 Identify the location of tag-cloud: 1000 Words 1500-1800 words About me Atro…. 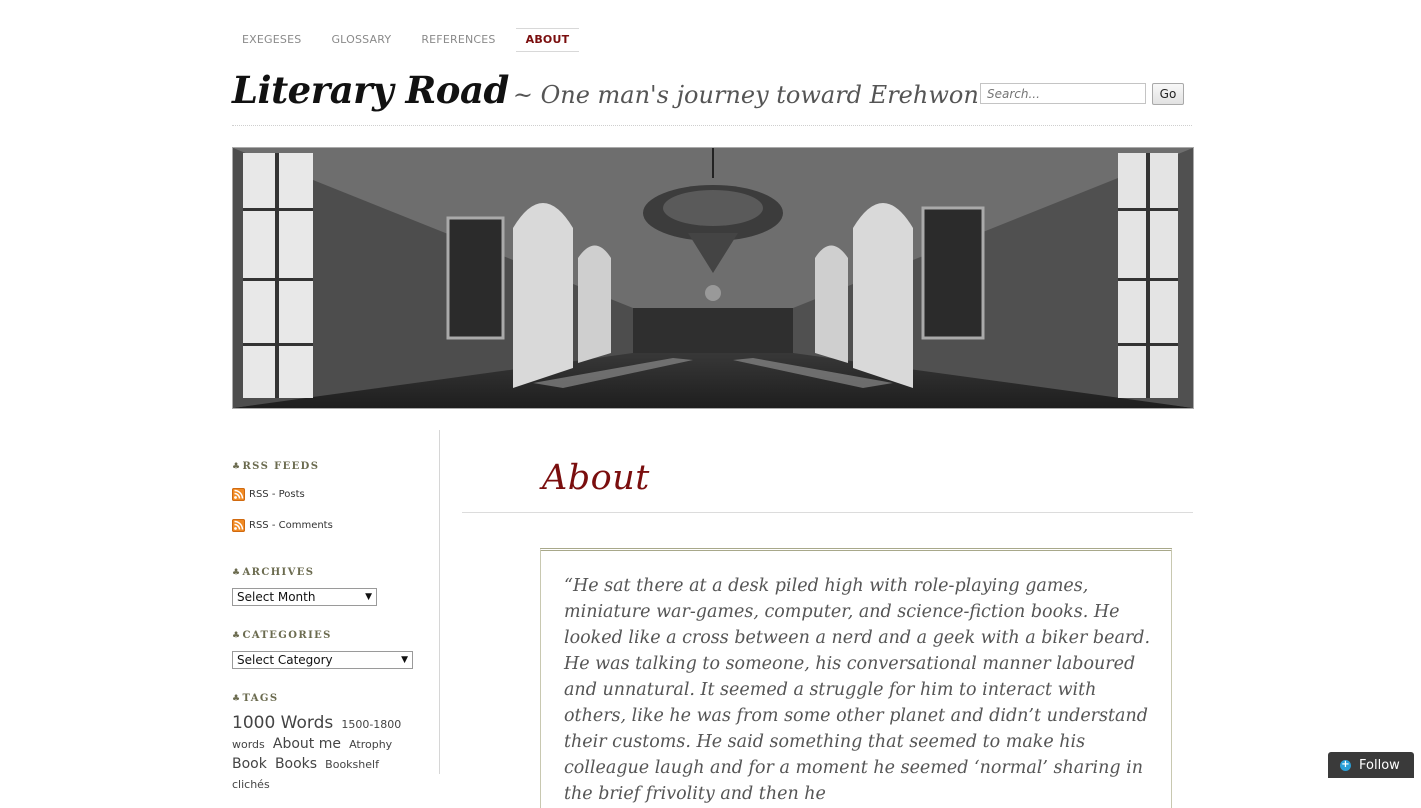
(329, 754).